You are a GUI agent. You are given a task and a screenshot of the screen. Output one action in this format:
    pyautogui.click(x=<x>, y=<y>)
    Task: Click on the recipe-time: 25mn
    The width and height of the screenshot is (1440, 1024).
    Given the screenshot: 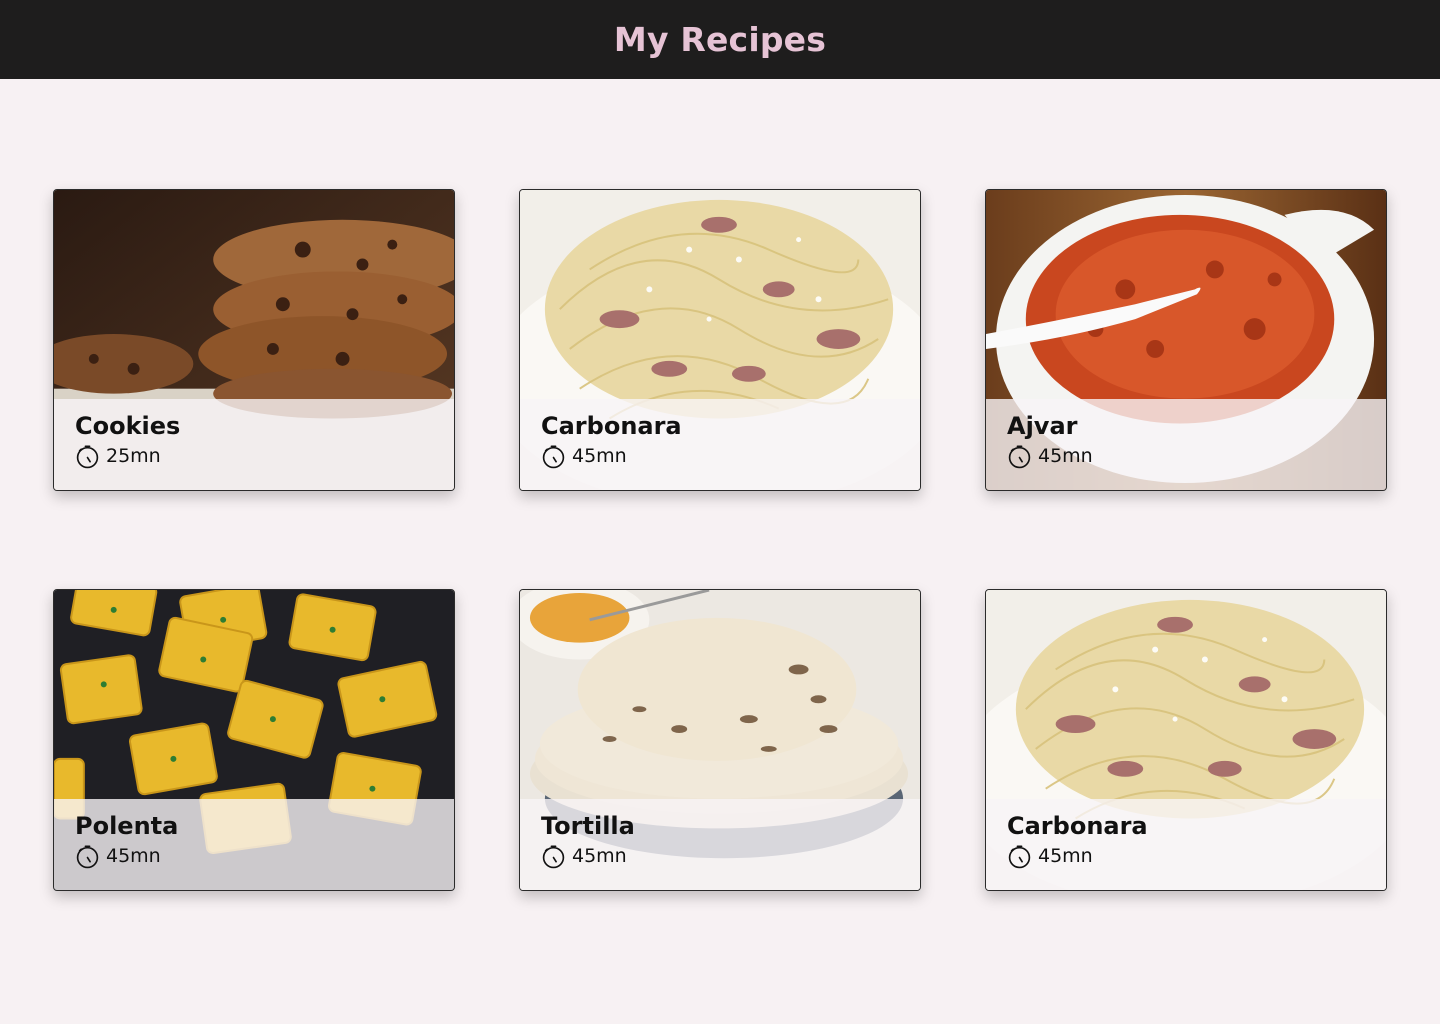 What is the action you would take?
    pyautogui.click(x=133, y=456)
    